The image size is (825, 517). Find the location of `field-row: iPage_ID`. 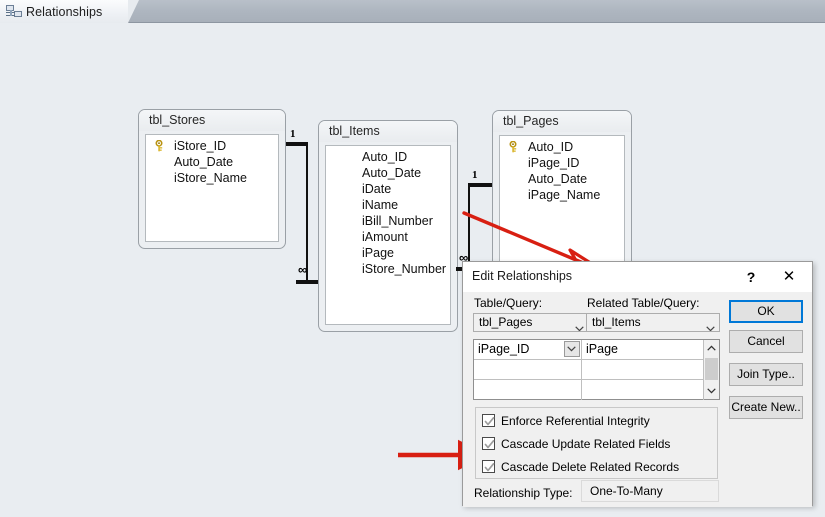

field-row: iPage_ID is located at coordinates (562, 163).